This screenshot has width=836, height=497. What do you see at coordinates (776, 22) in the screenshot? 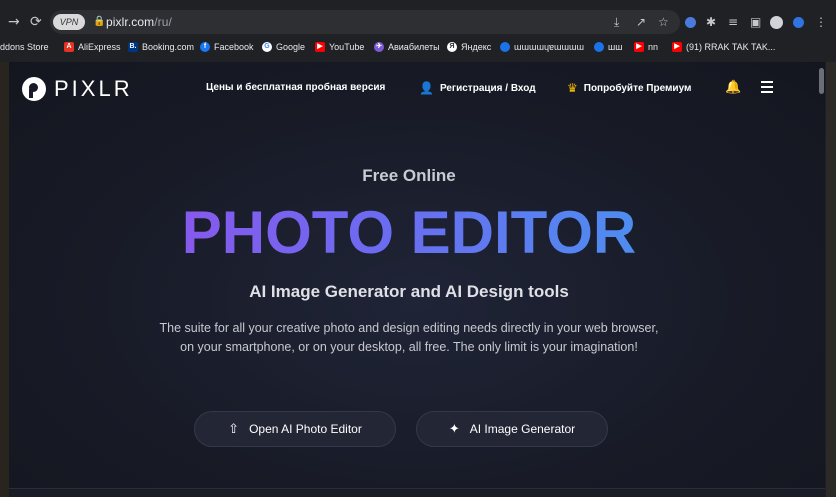
I see `profile-avatar` at bounding box center [776, 22].